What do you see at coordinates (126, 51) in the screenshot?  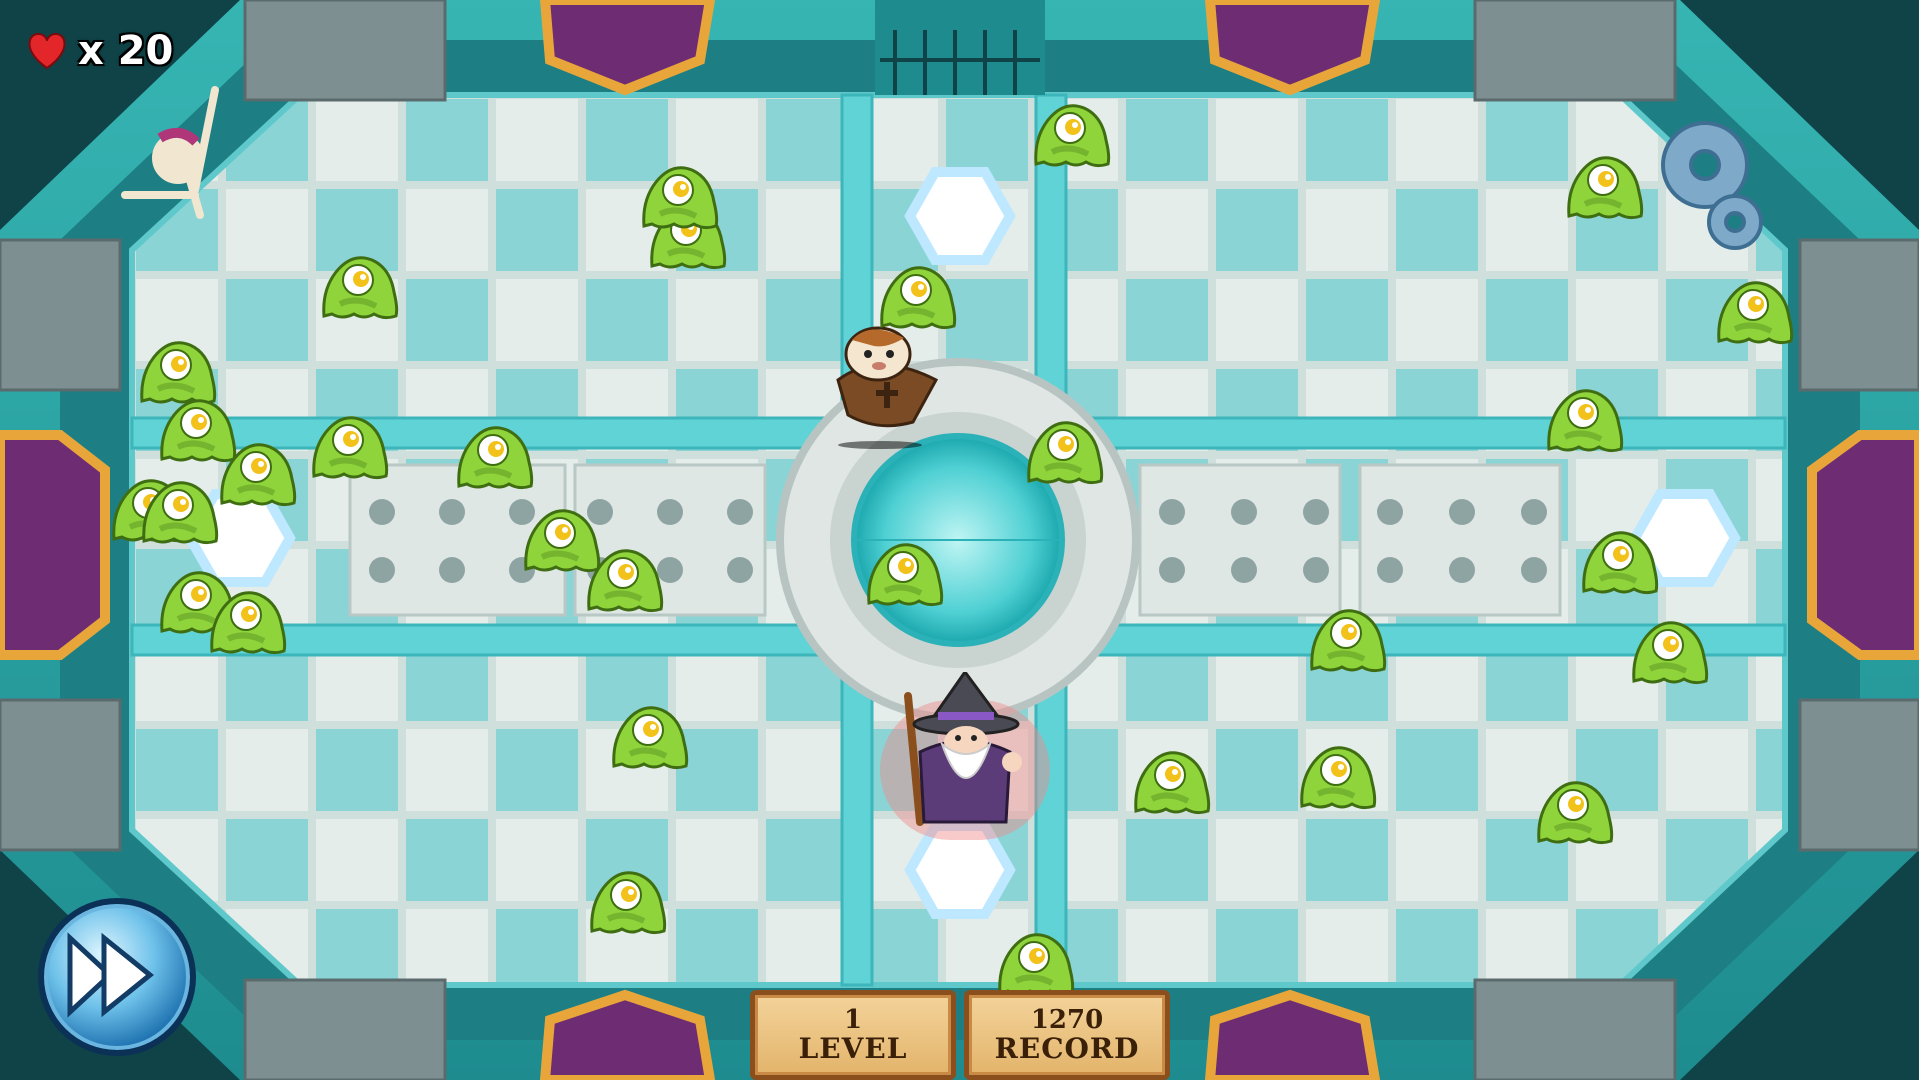 I see `lives-count: x 20` at bounding box center [126, 51].